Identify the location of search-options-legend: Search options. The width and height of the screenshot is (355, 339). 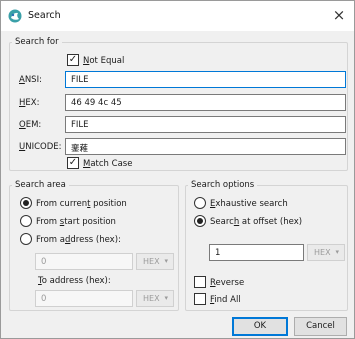
(223, 185).